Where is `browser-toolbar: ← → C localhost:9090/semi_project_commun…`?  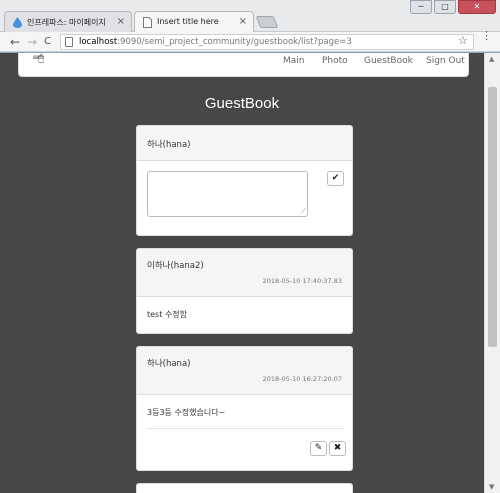
browser-toolbar: ← → C localhost:9090/semi_project_commun… is located at coordinates (250, 42).